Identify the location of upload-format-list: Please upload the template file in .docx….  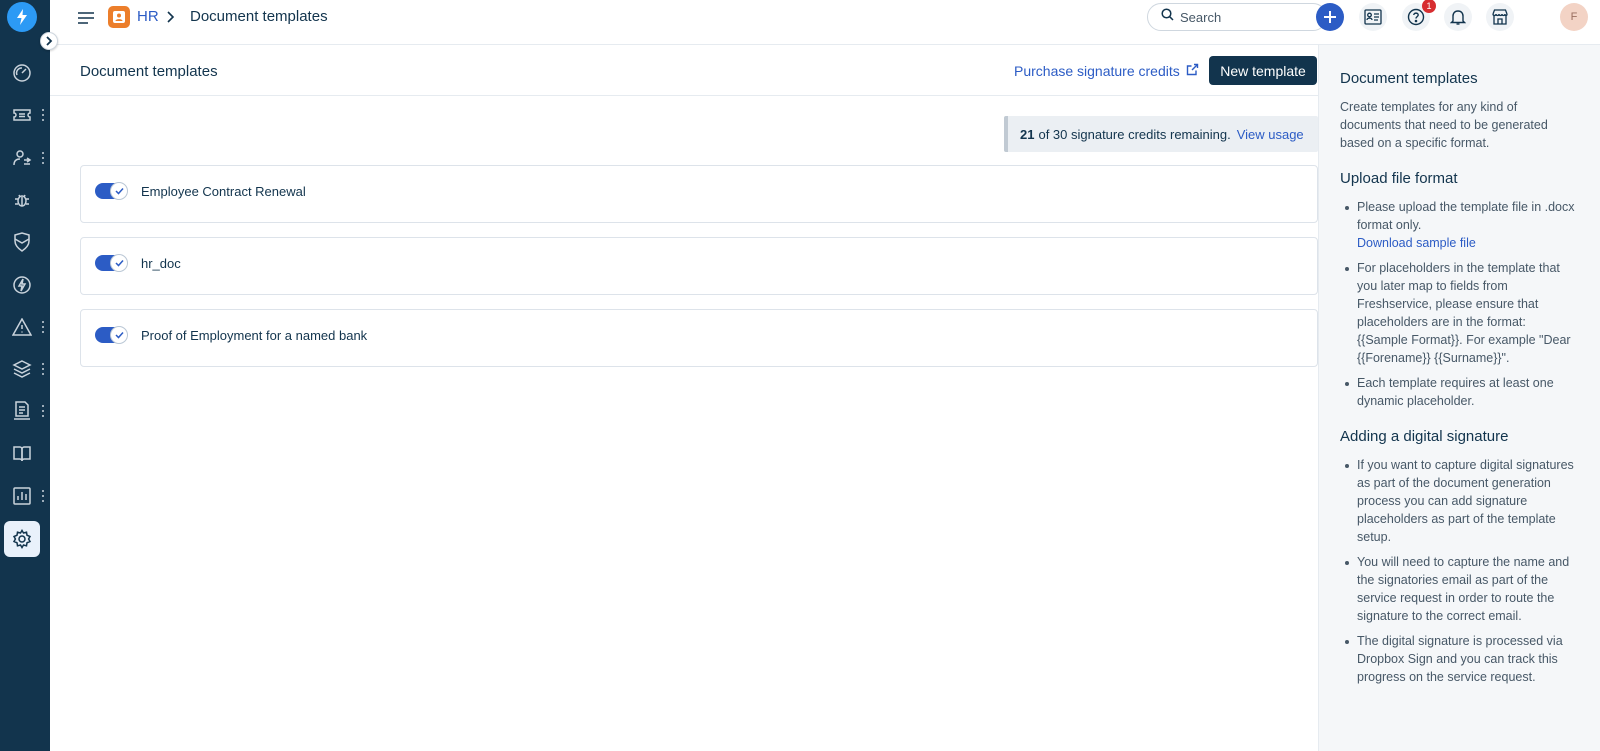
(1459, 304).